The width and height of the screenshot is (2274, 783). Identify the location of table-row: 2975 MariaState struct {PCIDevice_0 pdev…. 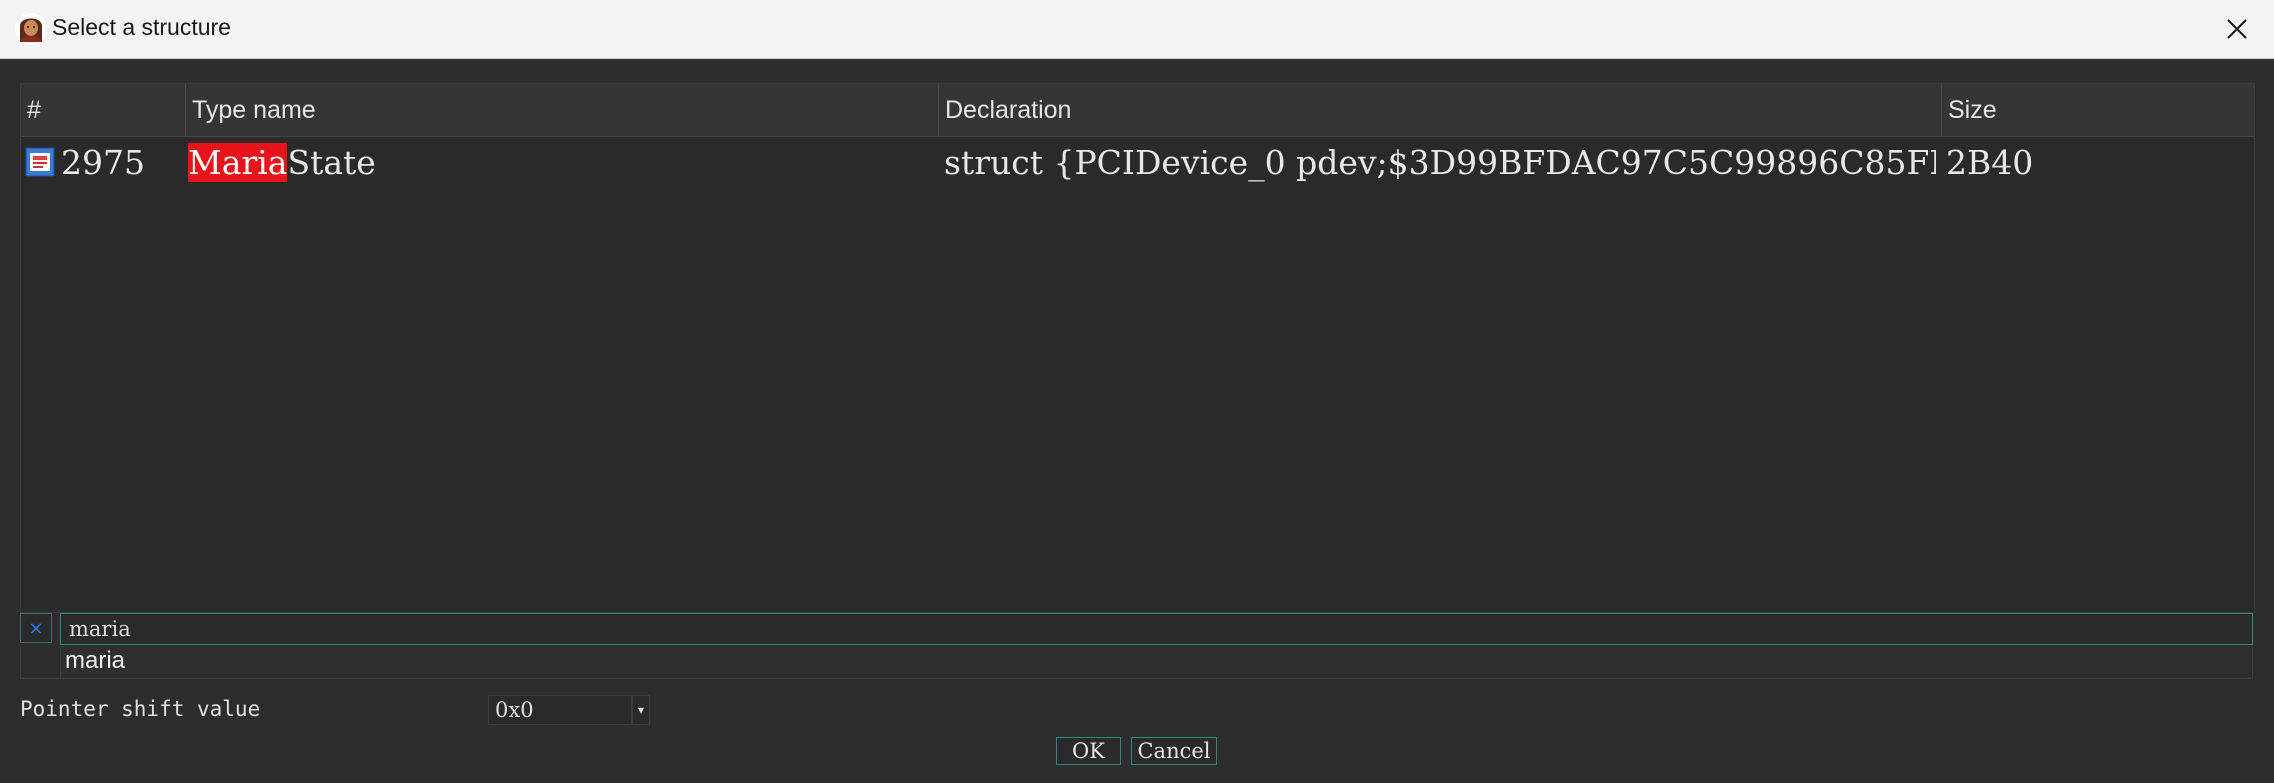
(1137, 163).